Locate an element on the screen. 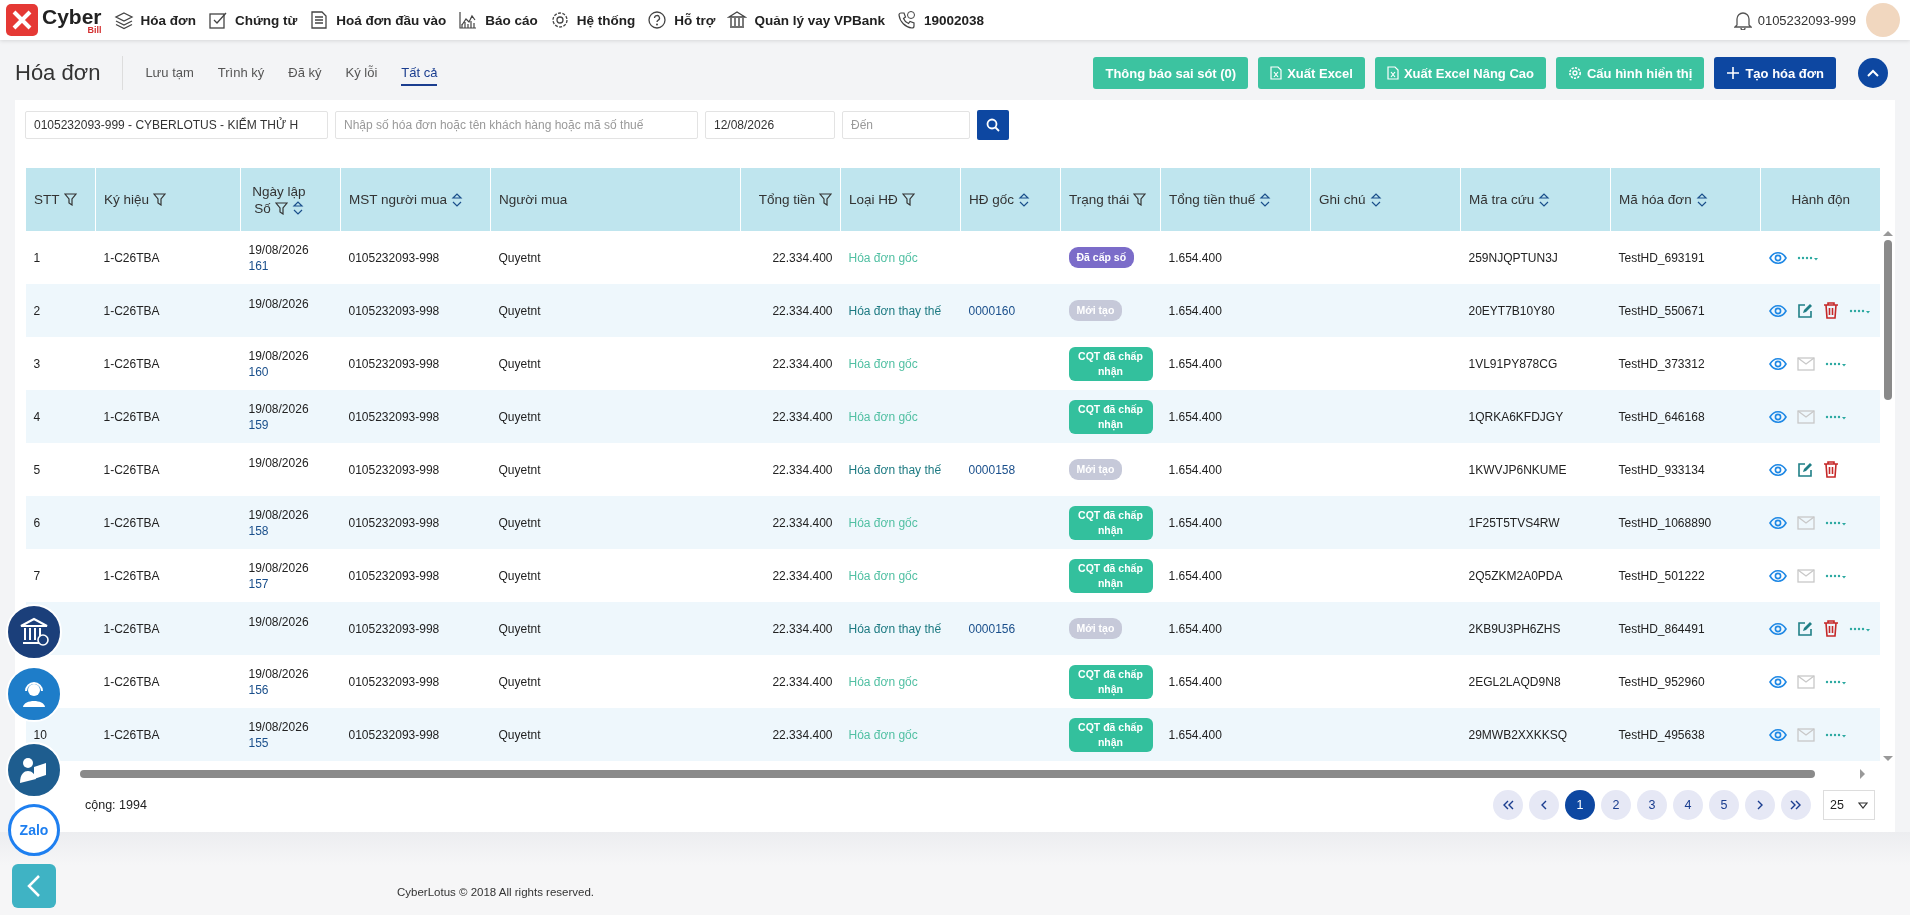  invoice-type: Hóa đơn gốc is located at coordinates (883, 522).